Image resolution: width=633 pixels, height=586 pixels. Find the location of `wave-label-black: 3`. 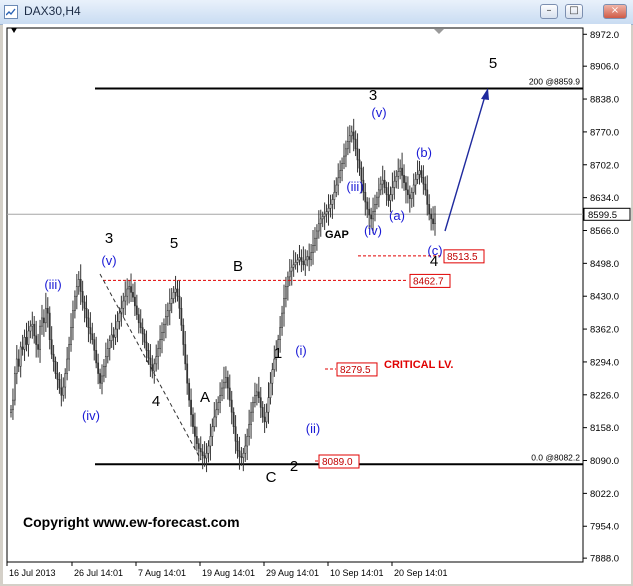

wave-label-black: 3 is located at coordinates (373, 95).